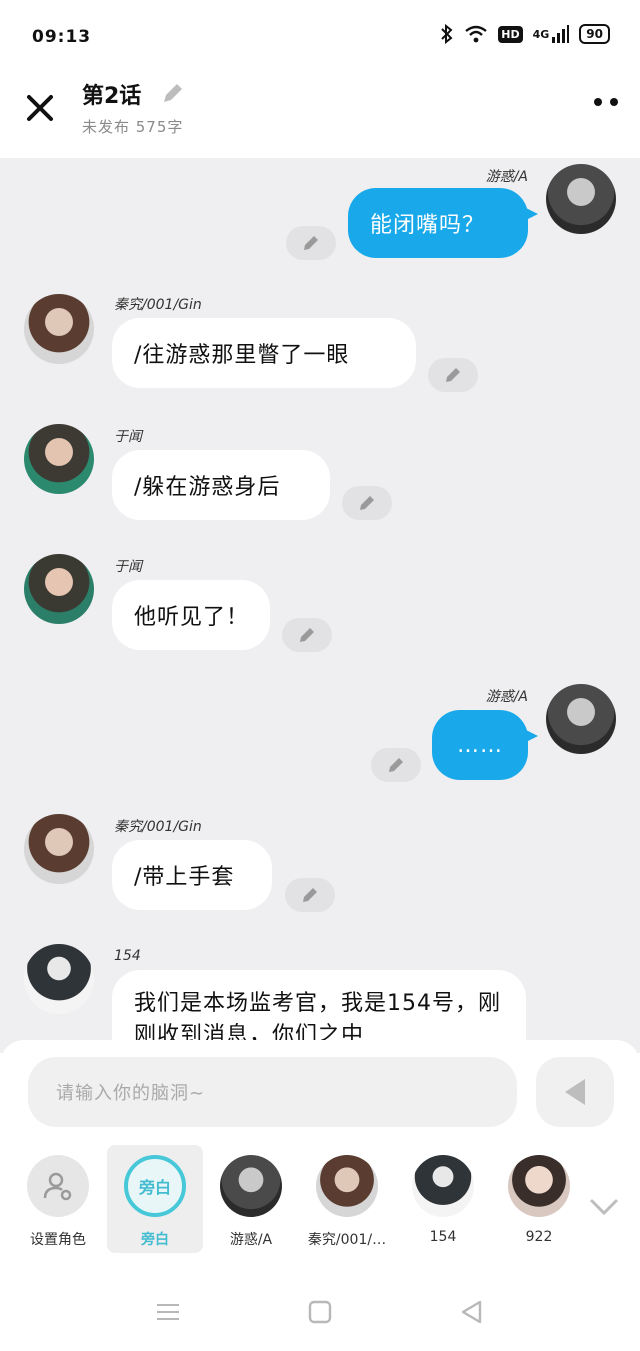  I want to click on network-type: 4G, so click(541, 34).